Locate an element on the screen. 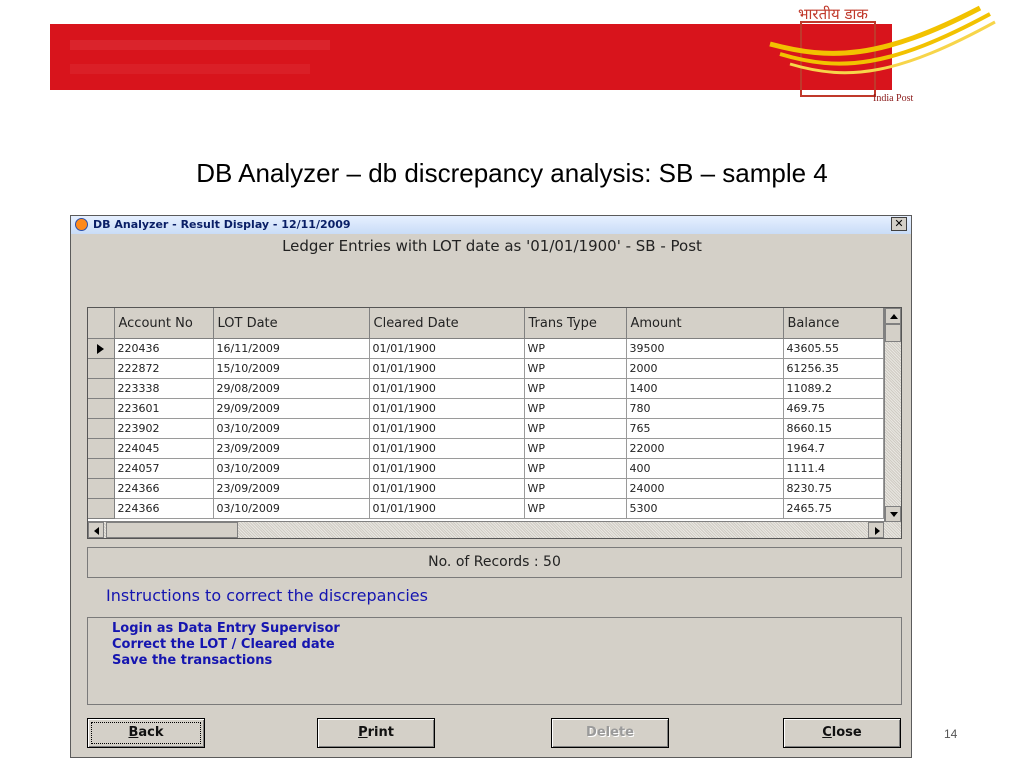 This screenshot has width=1024, height=768. back-button: Back is located at coordinates (146, 733).